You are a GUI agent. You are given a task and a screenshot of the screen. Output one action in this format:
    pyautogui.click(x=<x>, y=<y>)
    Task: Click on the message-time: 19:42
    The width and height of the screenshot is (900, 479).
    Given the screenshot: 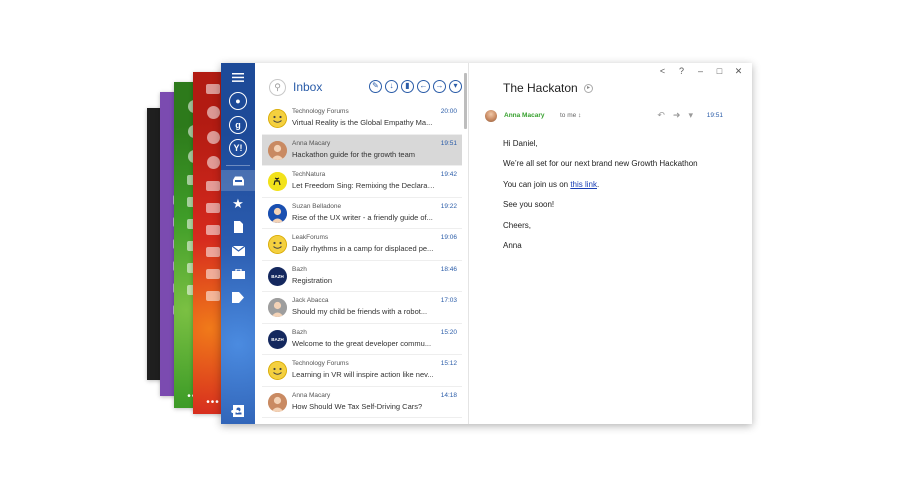 What is the action you would take?
    pyautogui.click(x=448, y=174)
    